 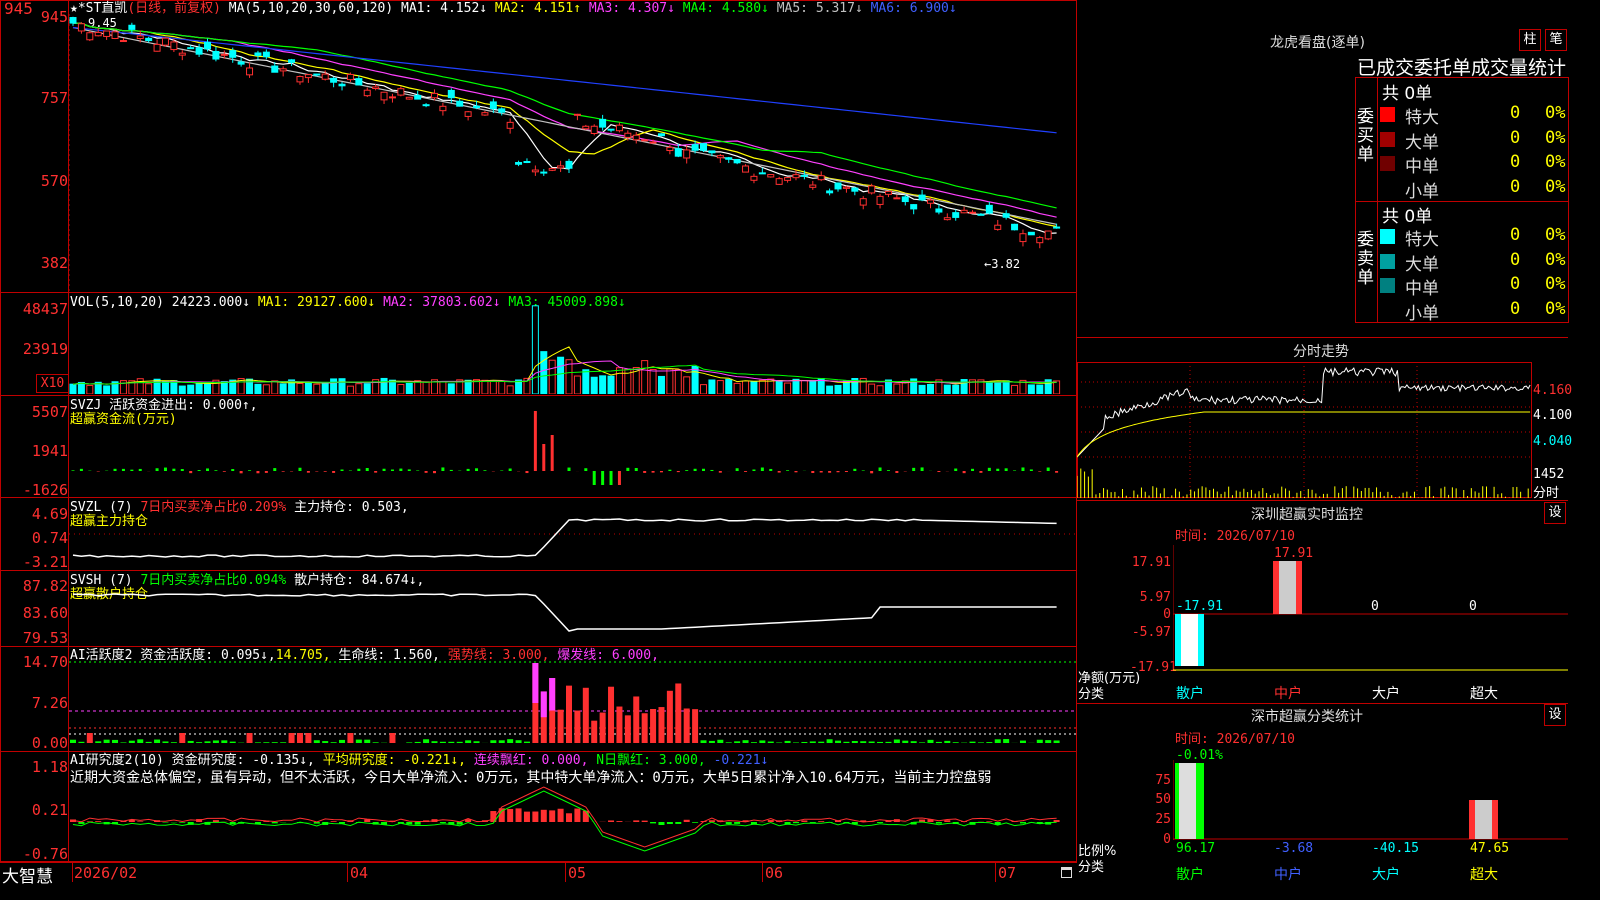 I want to click on position-line, so click(x=564, y=612).